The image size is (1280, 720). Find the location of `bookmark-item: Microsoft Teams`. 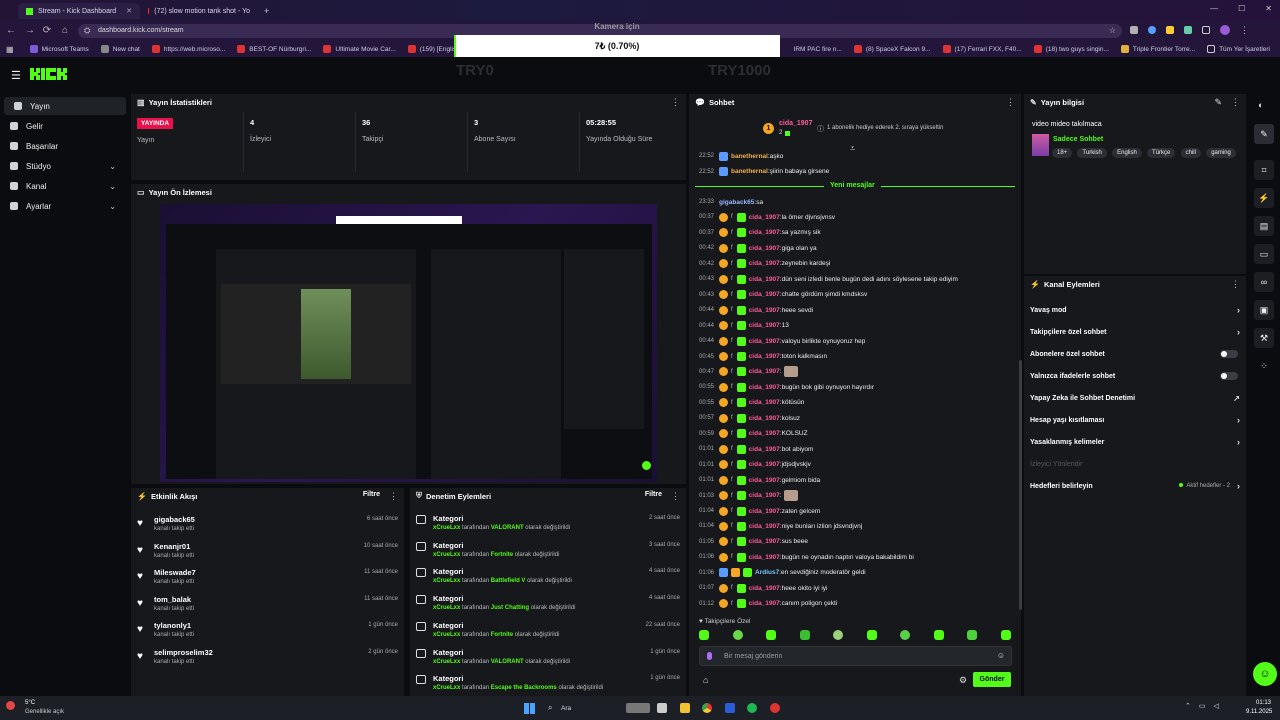

bookmark-item: Microsoft Teams is located at coordinates (59, 49).